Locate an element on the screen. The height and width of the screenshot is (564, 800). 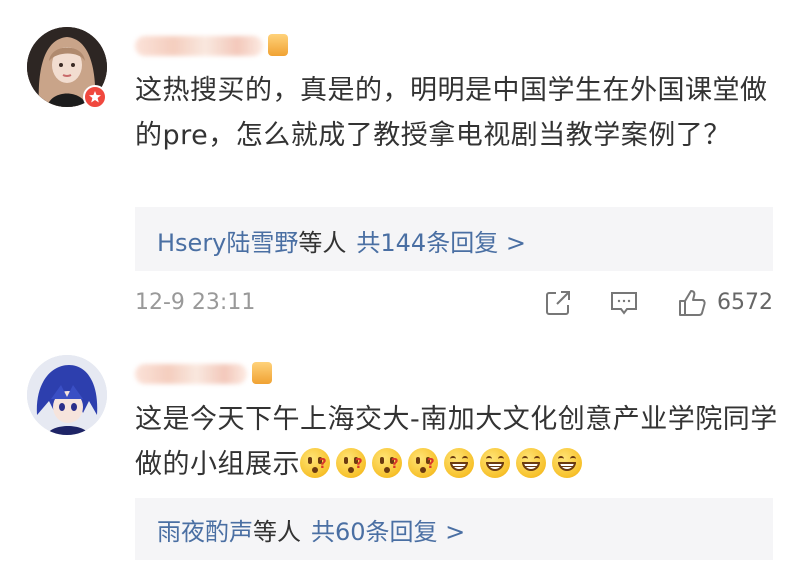
replies-preview: Hsery陆雪野等人 共144条回复 > is located at coordinates (454, 239).